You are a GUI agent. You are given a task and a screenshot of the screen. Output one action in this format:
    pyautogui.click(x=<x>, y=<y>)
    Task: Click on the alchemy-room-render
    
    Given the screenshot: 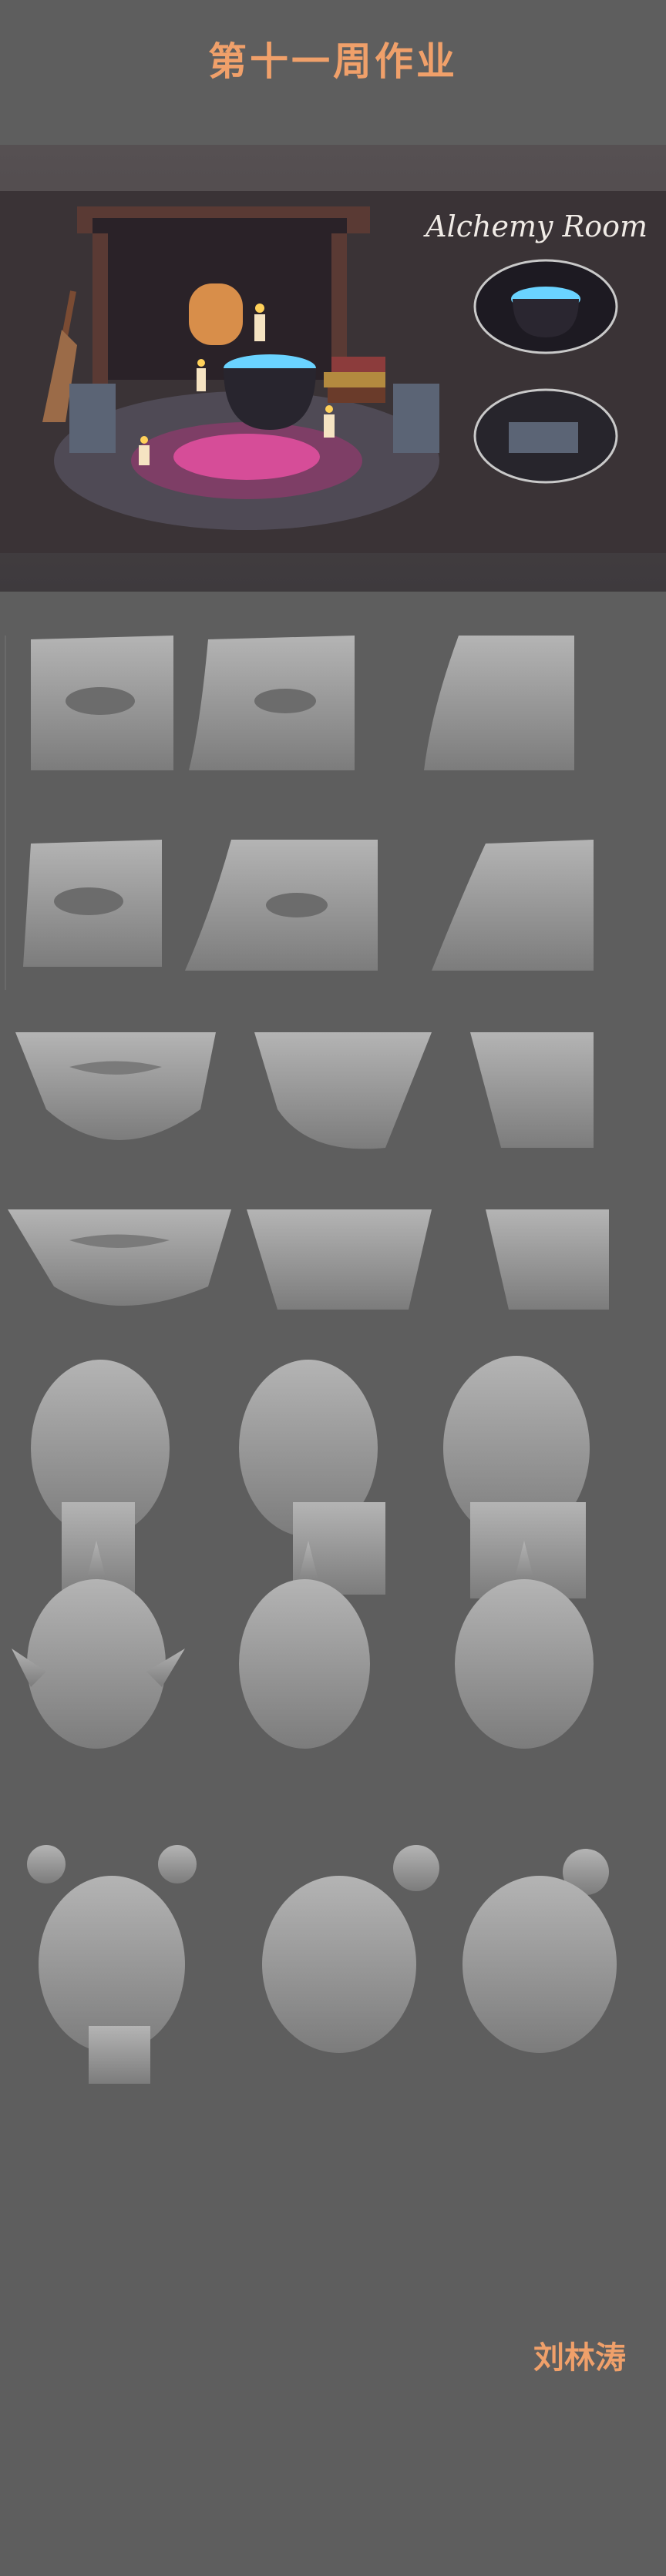 What is the action you would take?
    pyautogui.click(x=333, y=372)
    